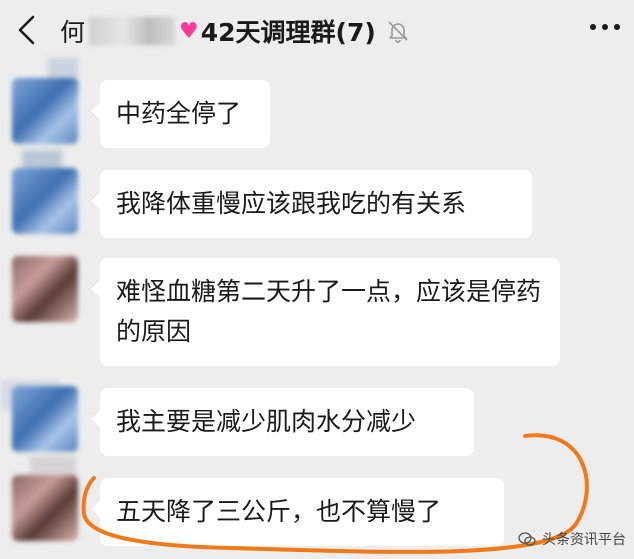  Describe the element at coordinates (605, 27) in the screenshot. I see `more-icon` at that location.